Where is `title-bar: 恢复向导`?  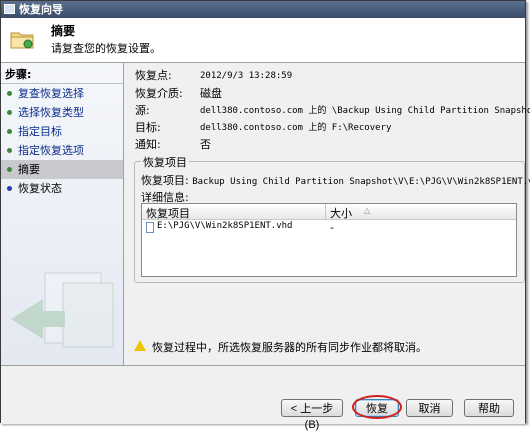
title-bar: 恢复向导 is located at coordinates (263, 9).